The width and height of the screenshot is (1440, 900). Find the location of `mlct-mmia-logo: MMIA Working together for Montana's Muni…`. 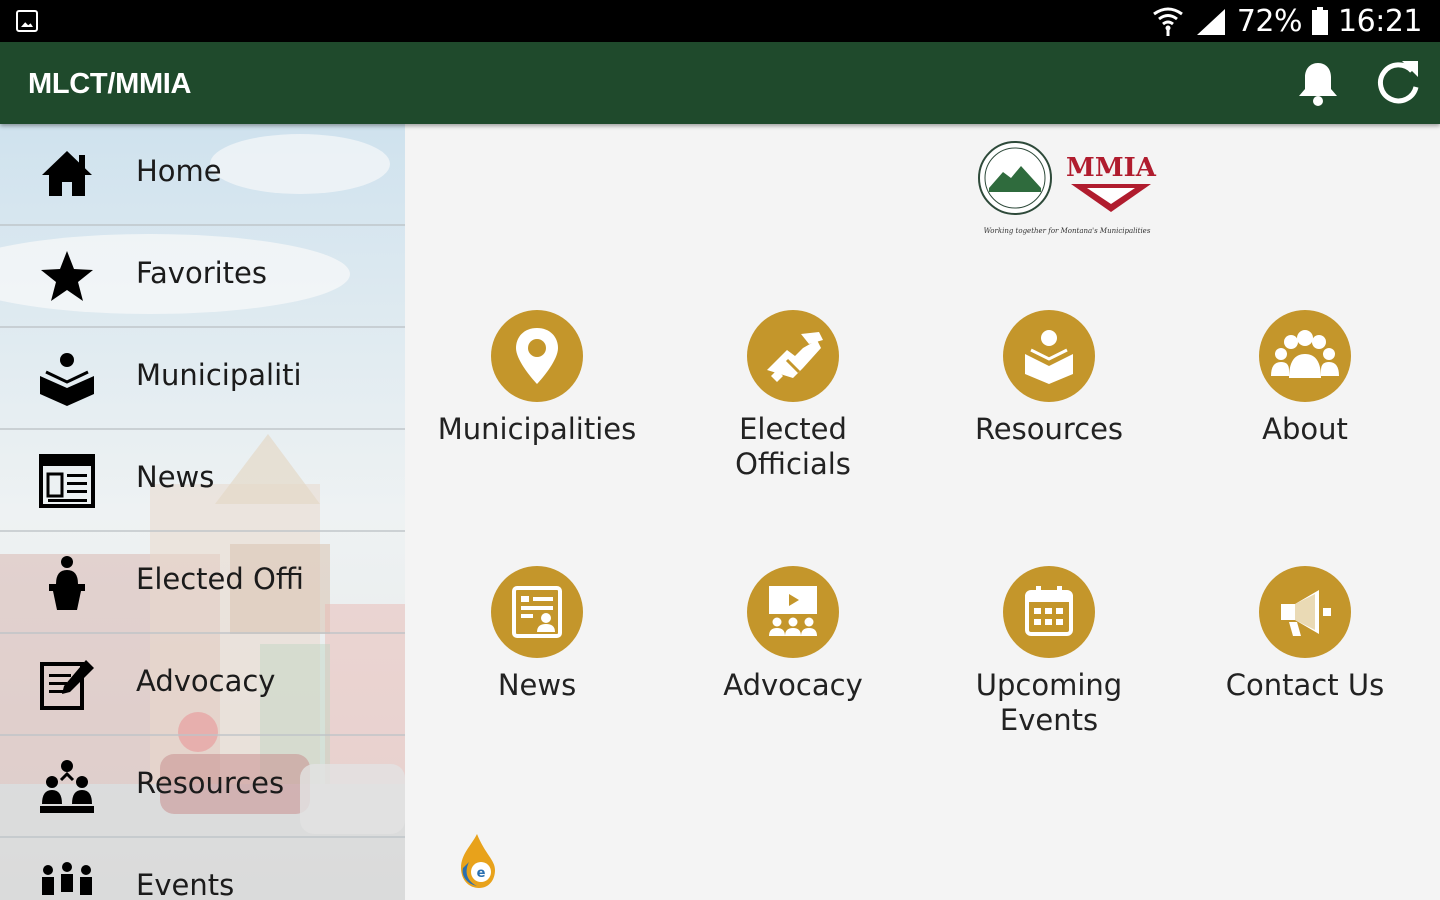

mlct-mmia-logo: MMIA Working together for Montana's Muni… is located at coordinates (1067, 188).